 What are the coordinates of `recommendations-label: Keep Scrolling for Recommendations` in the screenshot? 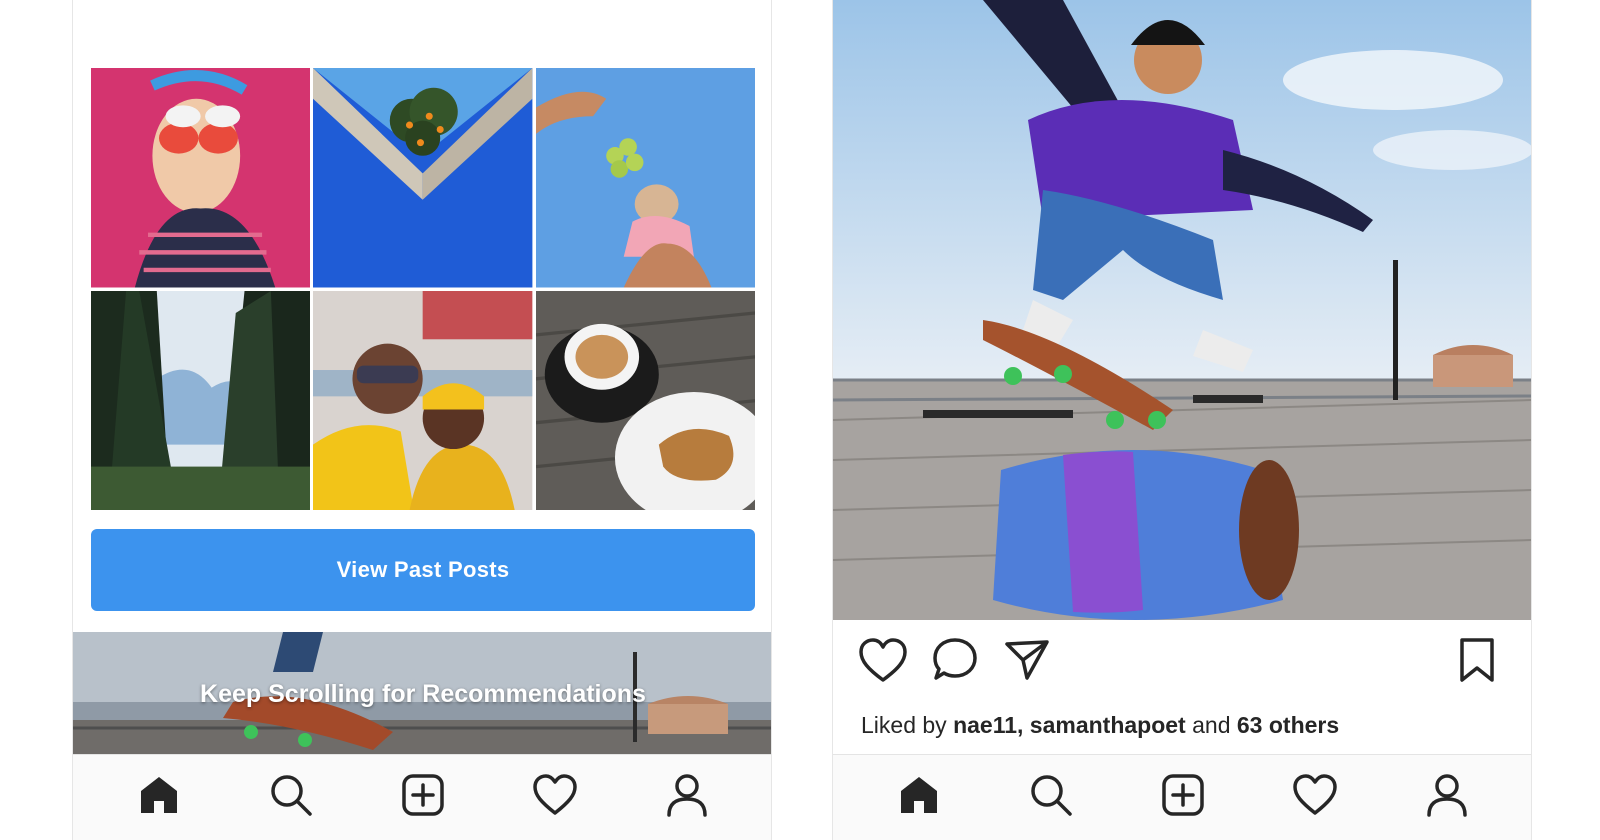 It's located at (423, 694).